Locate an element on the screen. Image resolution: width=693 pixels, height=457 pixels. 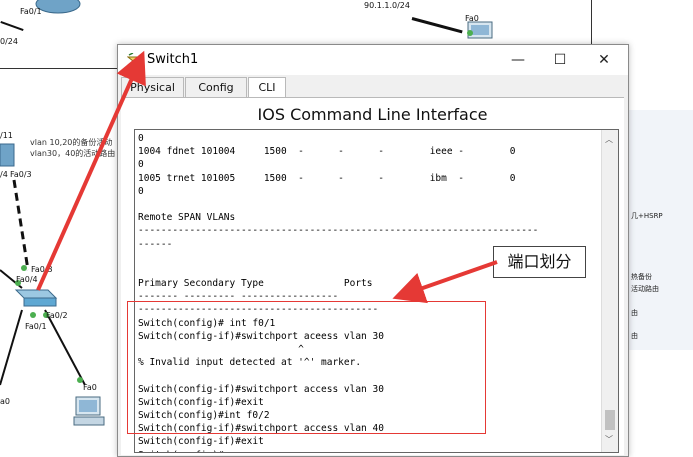
tab-config: Config is located at coordinates (216, 87).